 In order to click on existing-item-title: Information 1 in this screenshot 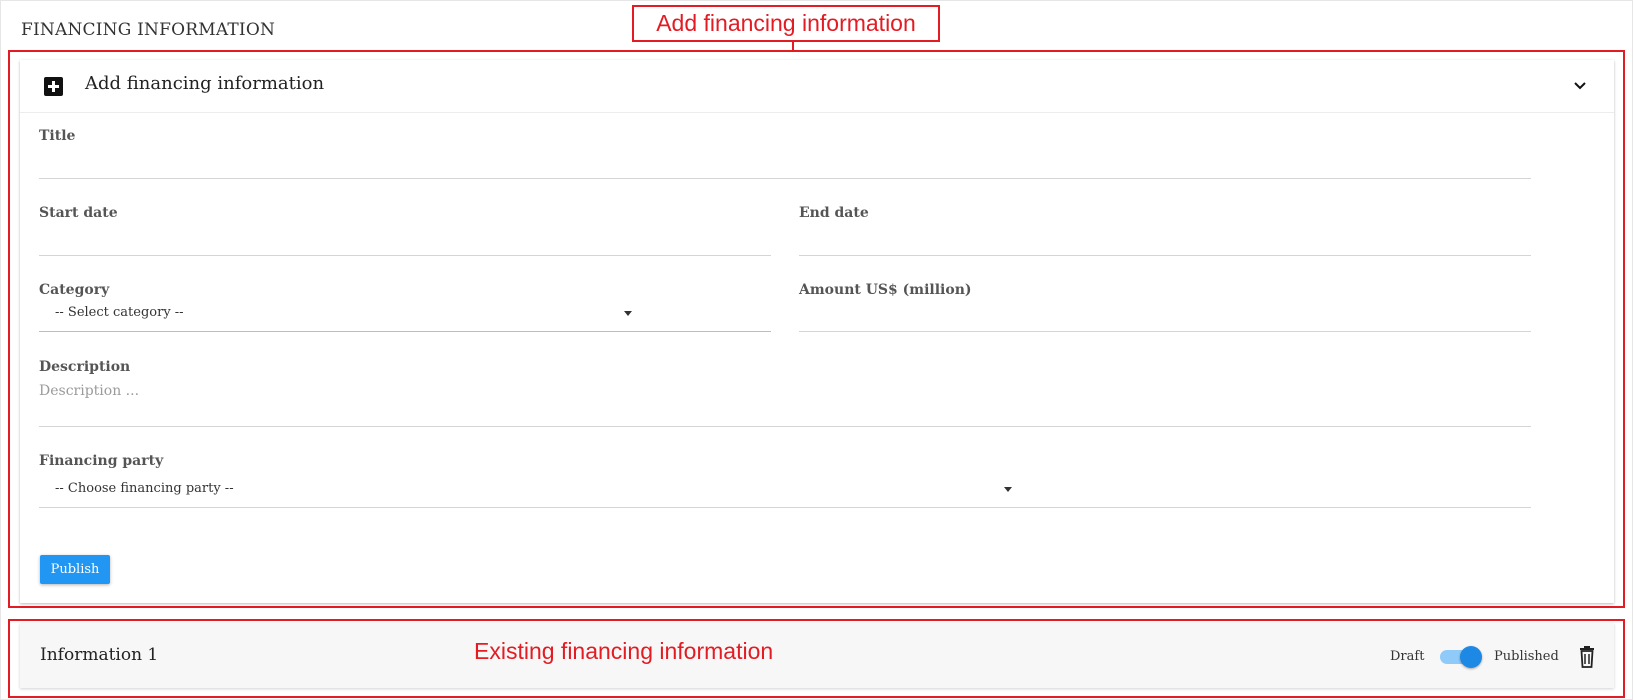, I will do `click(99, 655)`.